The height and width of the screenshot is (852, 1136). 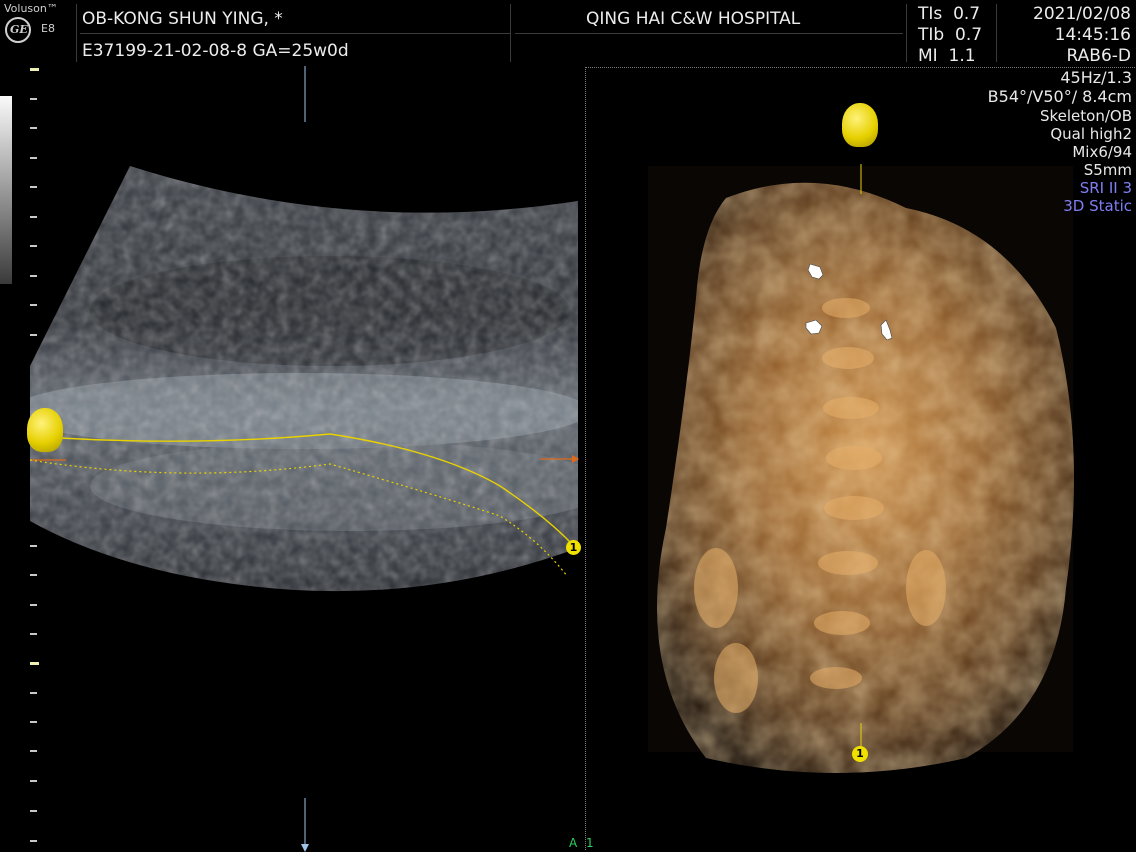 What do you see at coordinates (215, 51) in the screenshot?
I see `patient-id-ga: E37199-21-02-08-8 GA=25w0d` at bounding box center [215, 51].